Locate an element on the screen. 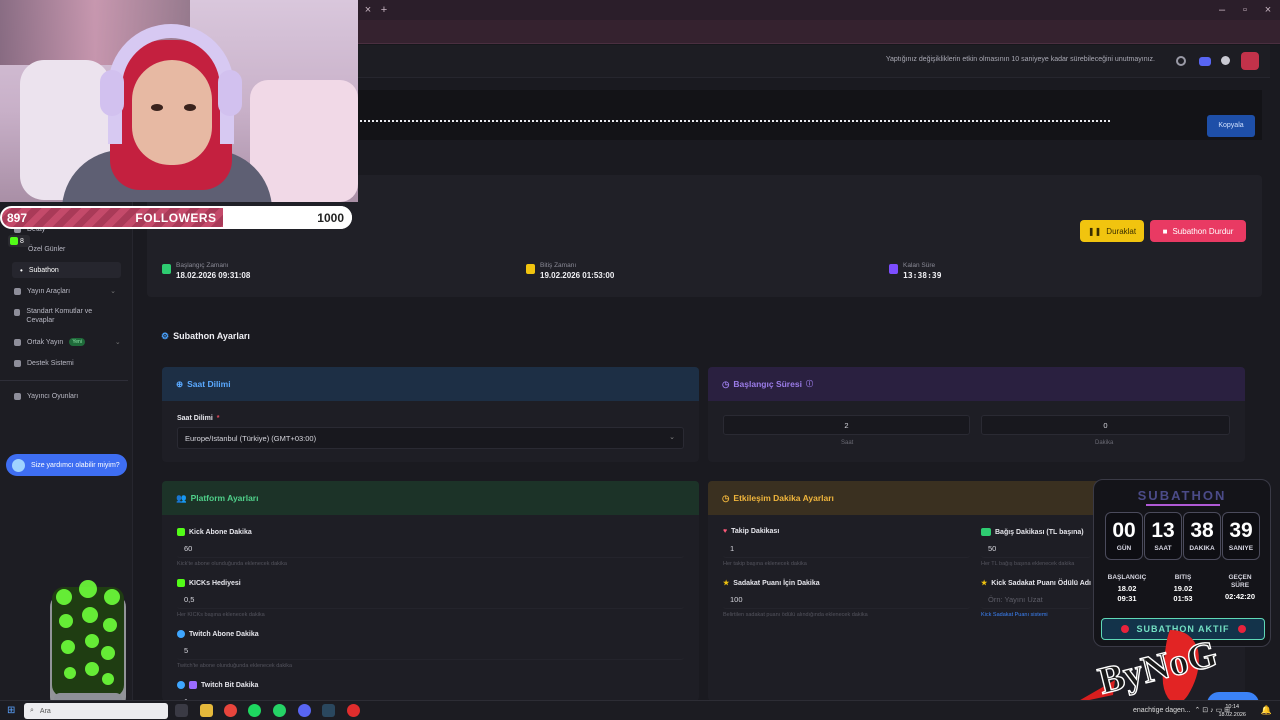  kick-sub-input: 60 is located at coordinates (430, 549).